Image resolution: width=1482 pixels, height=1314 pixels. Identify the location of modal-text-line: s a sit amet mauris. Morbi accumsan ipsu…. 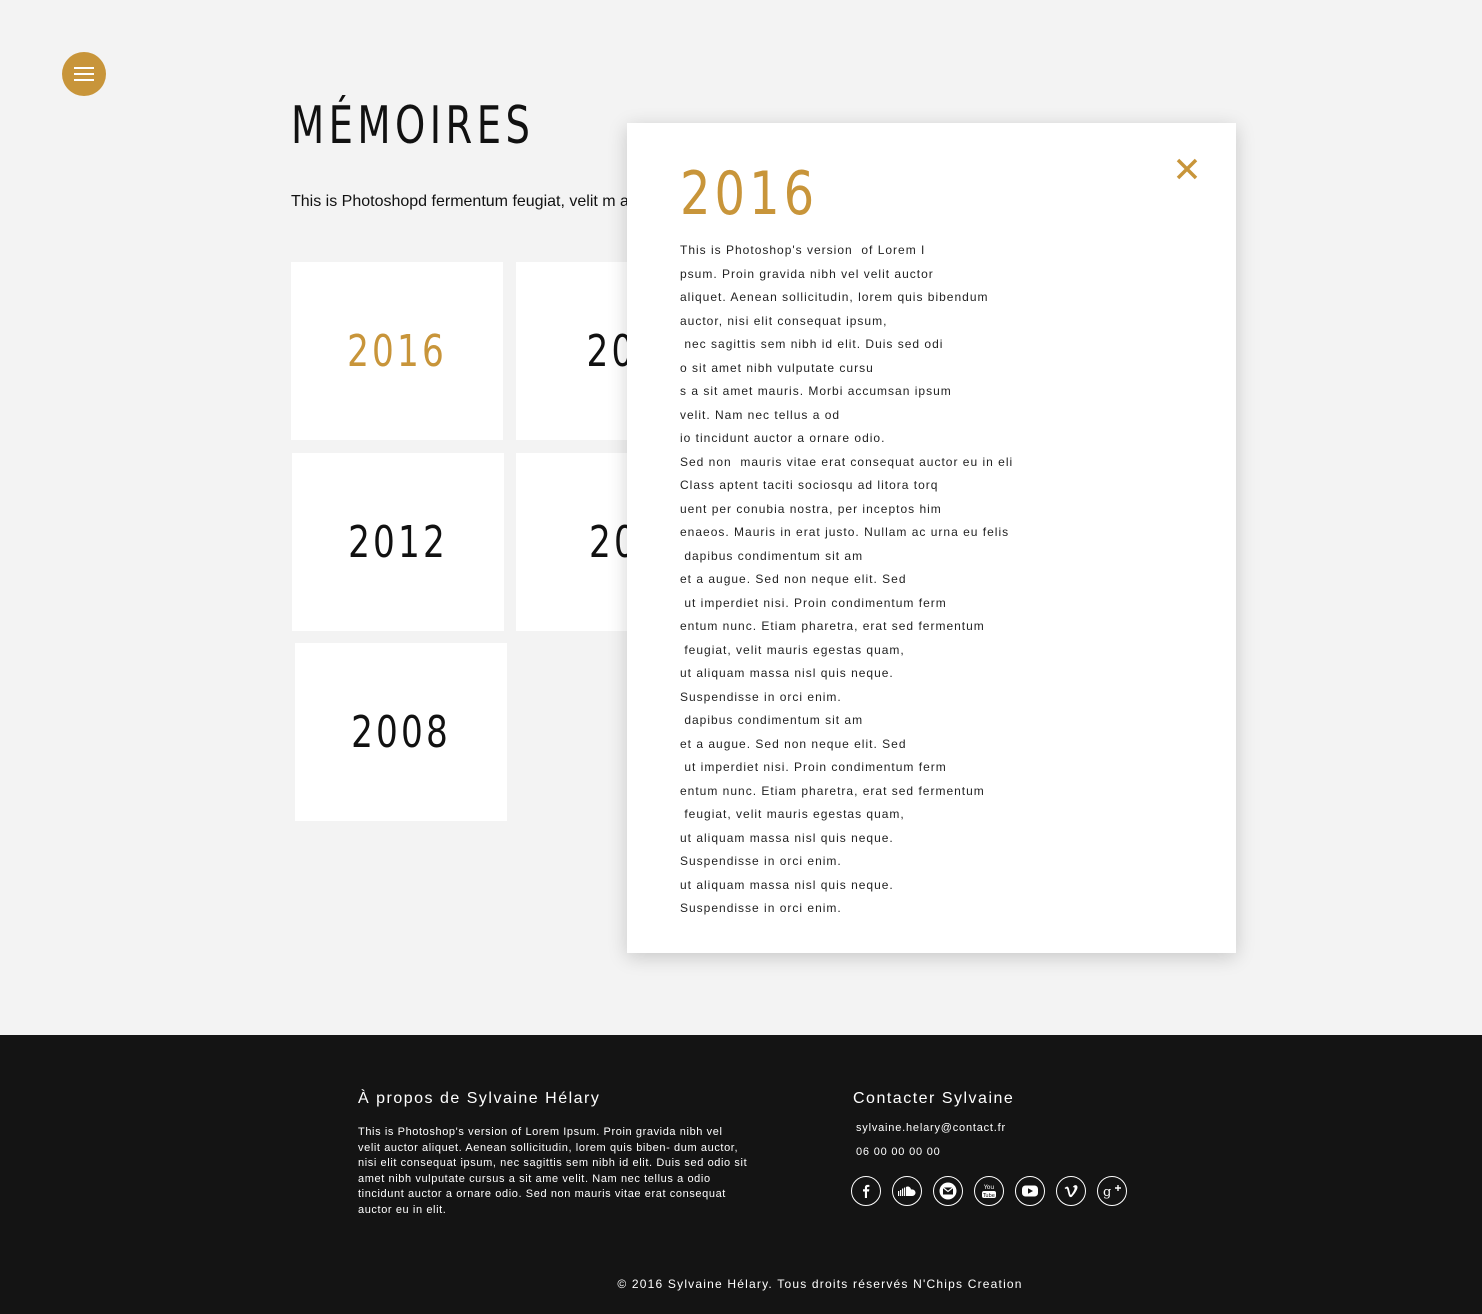
(816, 391).